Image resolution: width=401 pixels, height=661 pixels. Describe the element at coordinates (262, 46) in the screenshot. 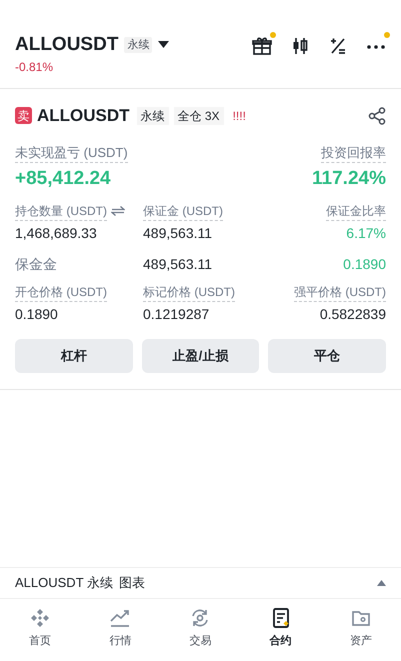

I see `gift-icon` at that location.